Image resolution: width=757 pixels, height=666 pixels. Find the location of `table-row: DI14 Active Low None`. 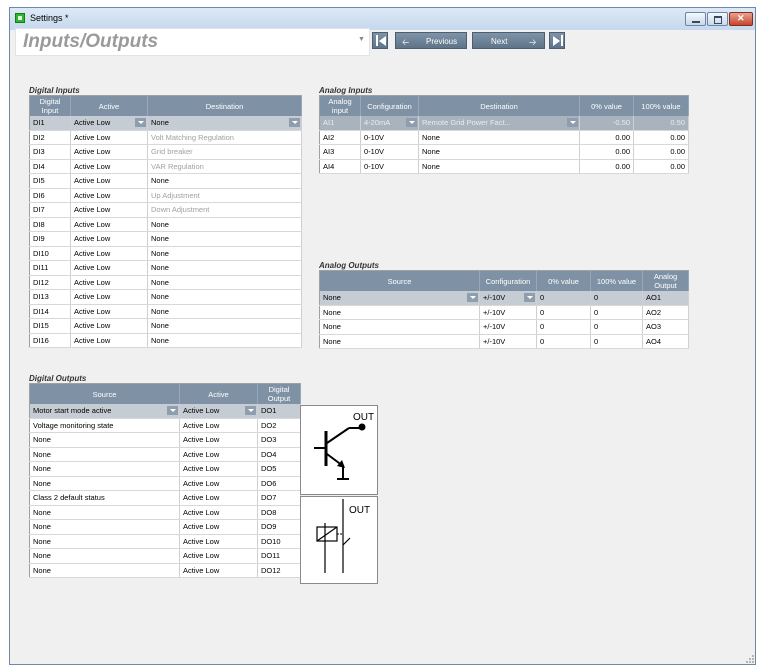

table-row: DI14 Active Low None is located at coordinates (165, 311).